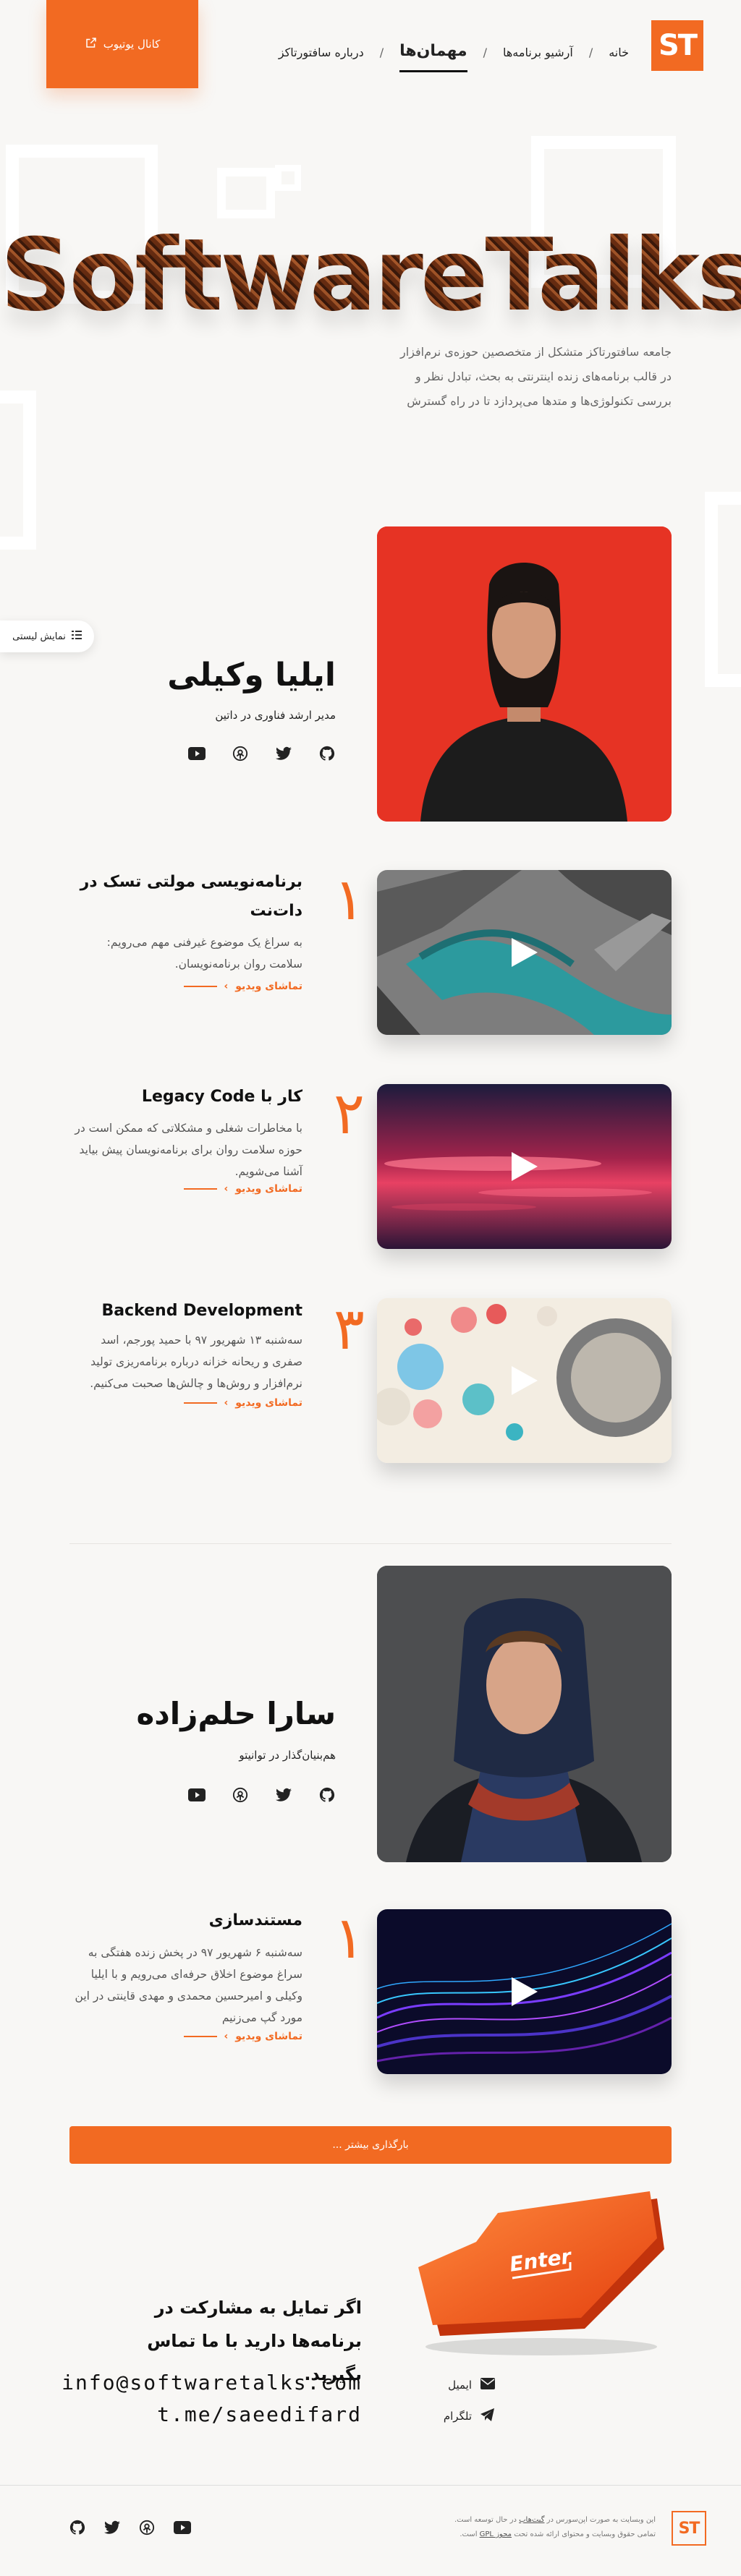 Image resolution: width=741 pixels, height=2576 pixels. What do you see at coordinates (190, 1311) in the screenshot?
I see `episode-title: Backend Development` at bounding box center [190, 1311].